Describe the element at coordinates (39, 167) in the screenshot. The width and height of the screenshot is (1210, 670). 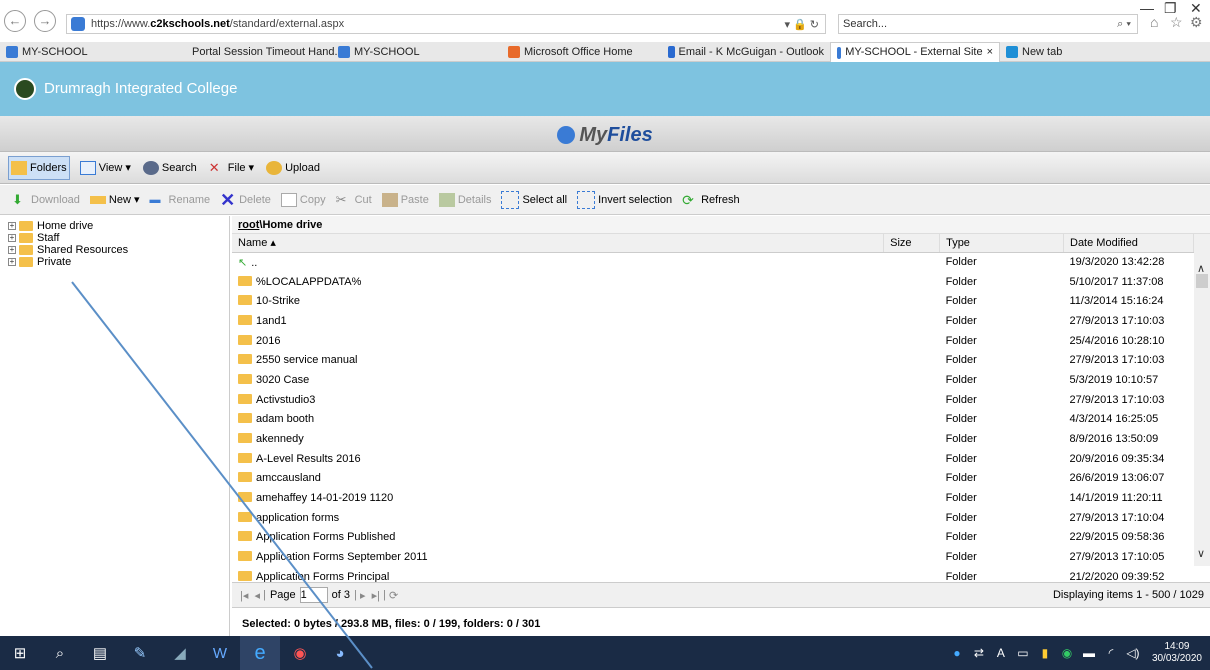
I see `folders-button: Folders` at that location.